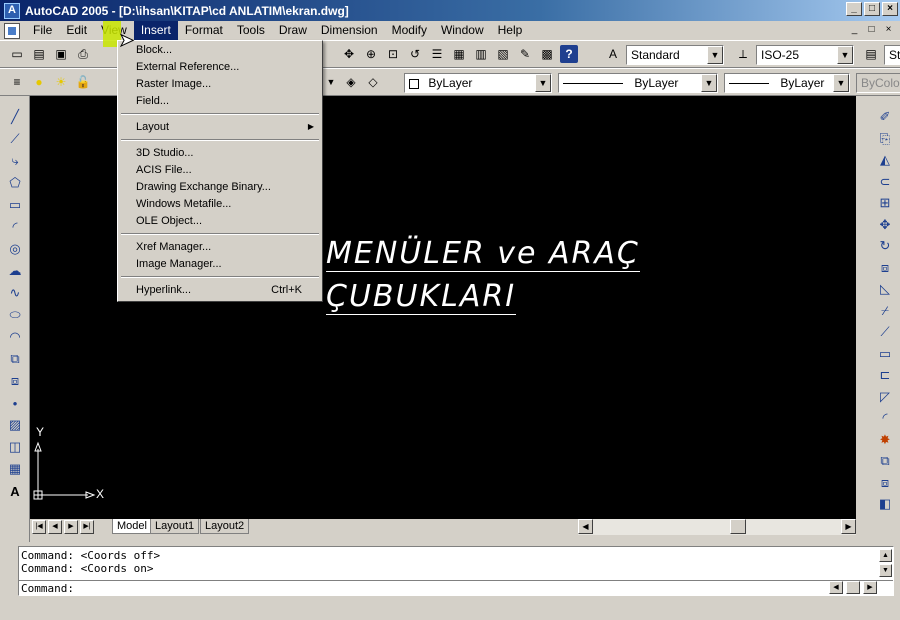 This screenshot has width=900, height=620. What do you see at coordinates (854, 9) in the screenshot?
I see `minimize-button: _` at bounding box center [854, 9].